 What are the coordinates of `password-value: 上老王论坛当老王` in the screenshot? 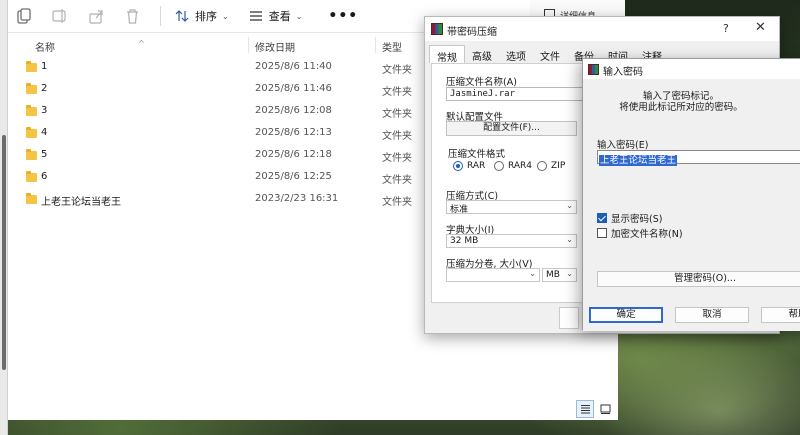 It's located at (638, 160).